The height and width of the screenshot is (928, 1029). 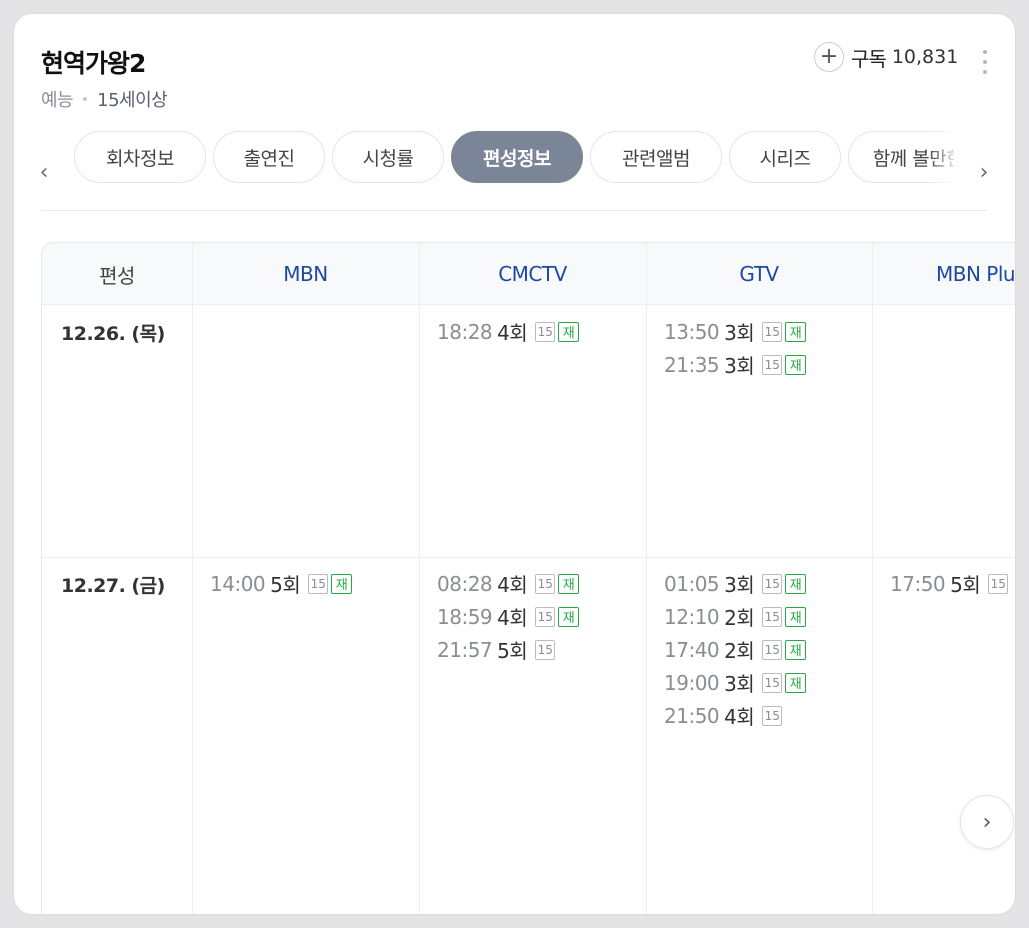 What do you see at coordinates (692, 649) in the screenshot?
I see `air-time: 17:40` at bounding box center [692, 649].